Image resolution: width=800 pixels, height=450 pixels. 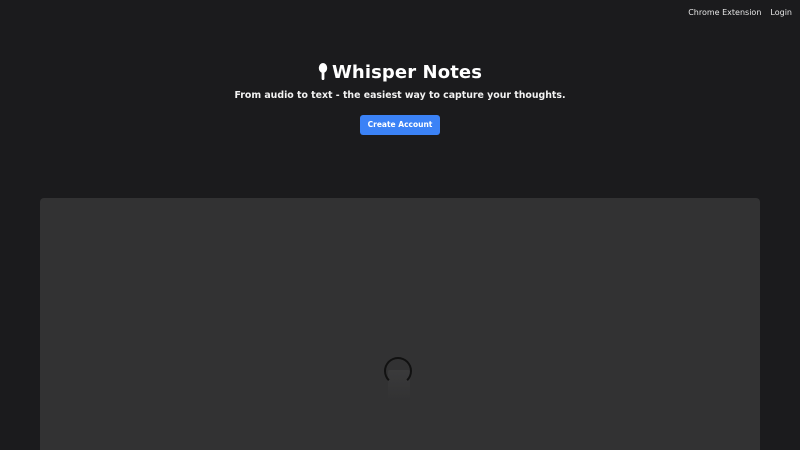 I want to click on login-link: Login, so click(x=781, y=12).